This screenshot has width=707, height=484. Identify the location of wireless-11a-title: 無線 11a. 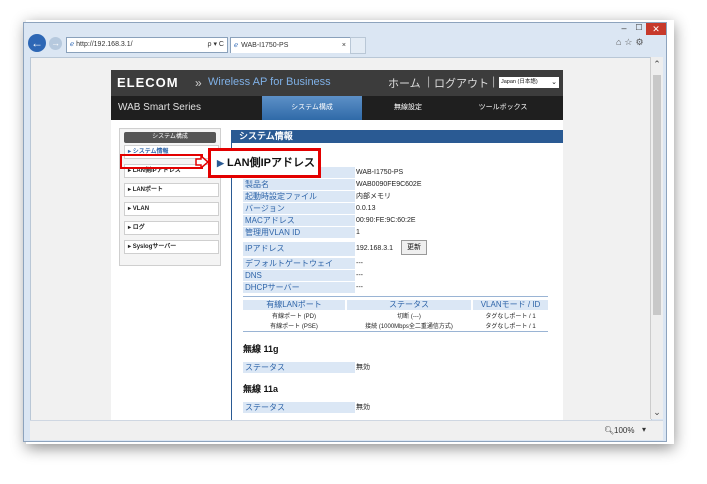
(261, 389).